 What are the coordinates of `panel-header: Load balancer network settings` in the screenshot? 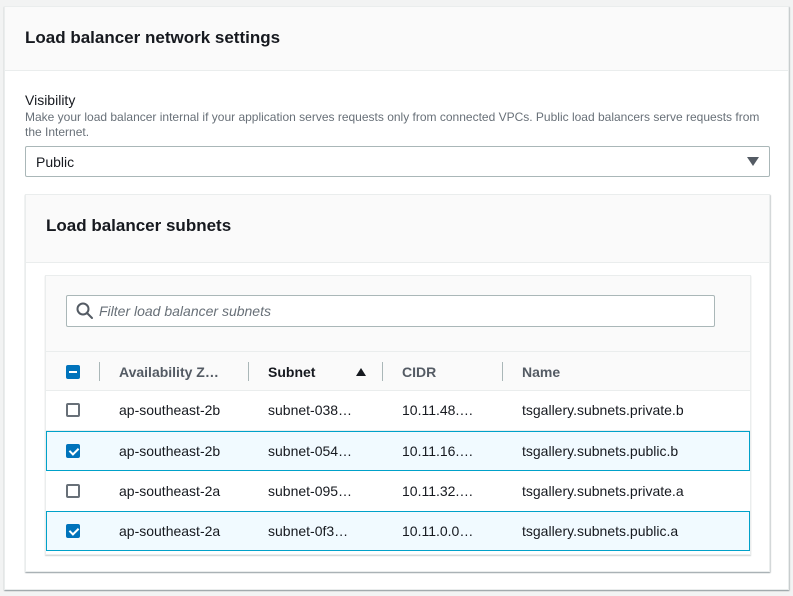 It's located at (396, 39).